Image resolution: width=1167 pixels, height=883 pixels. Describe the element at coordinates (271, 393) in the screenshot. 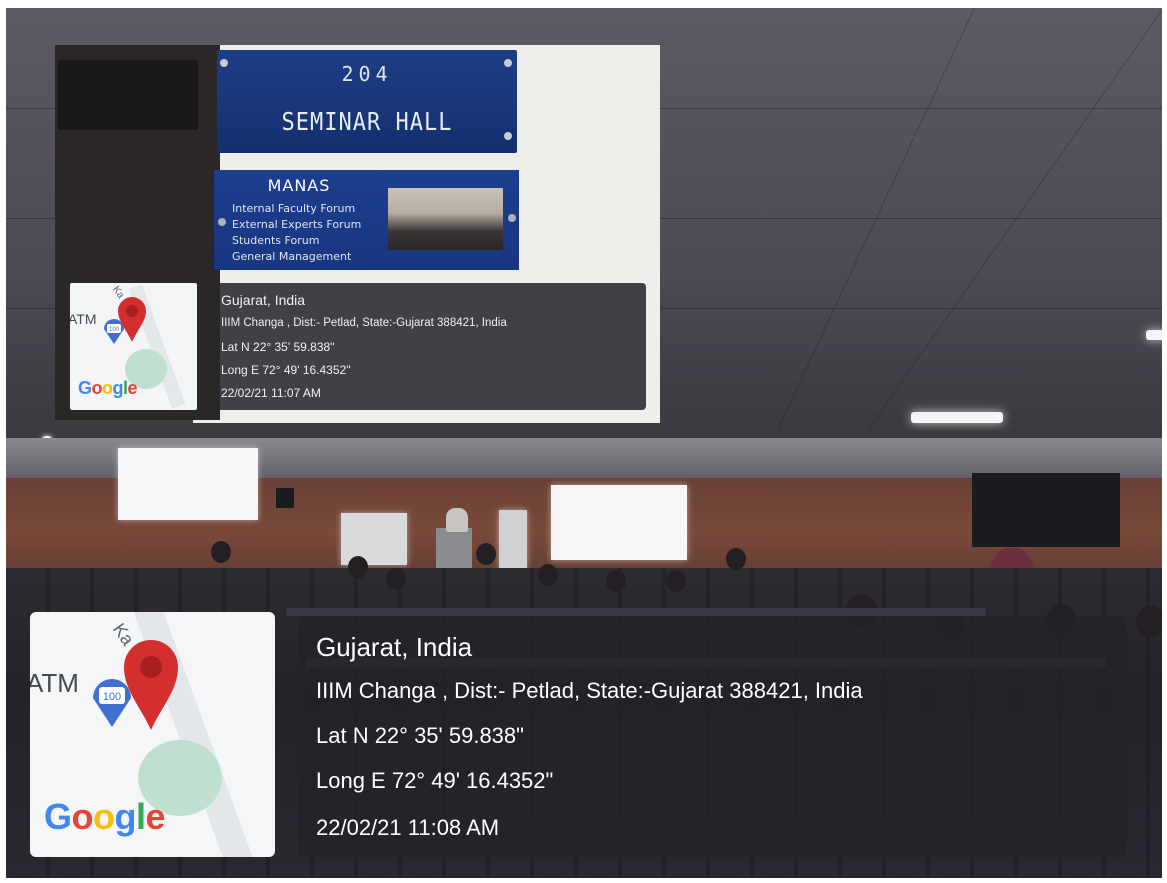

I see `timestamp-line: 22/02/21 11:07 AM` at that location.